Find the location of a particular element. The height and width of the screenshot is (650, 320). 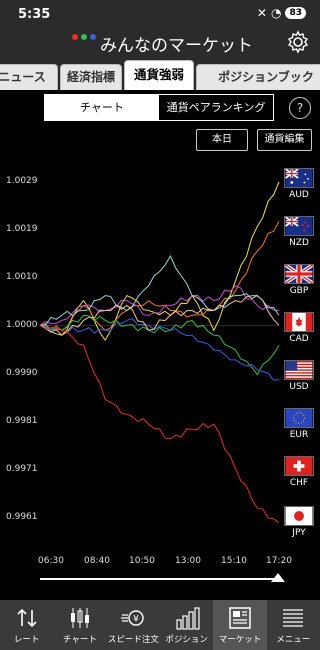

eur-flag-icon is located at coordinates (299, 418).